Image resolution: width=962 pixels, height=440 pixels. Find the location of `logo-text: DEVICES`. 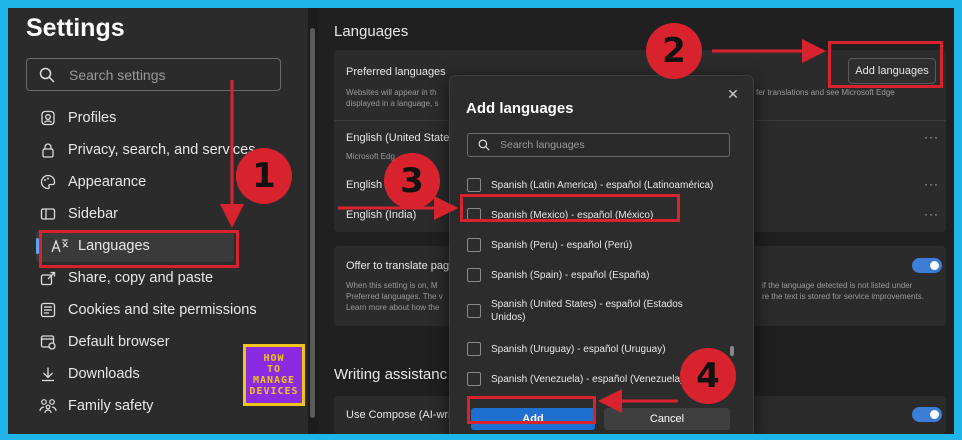

logo-text: DEVICES is located at coordinates (274, 391).